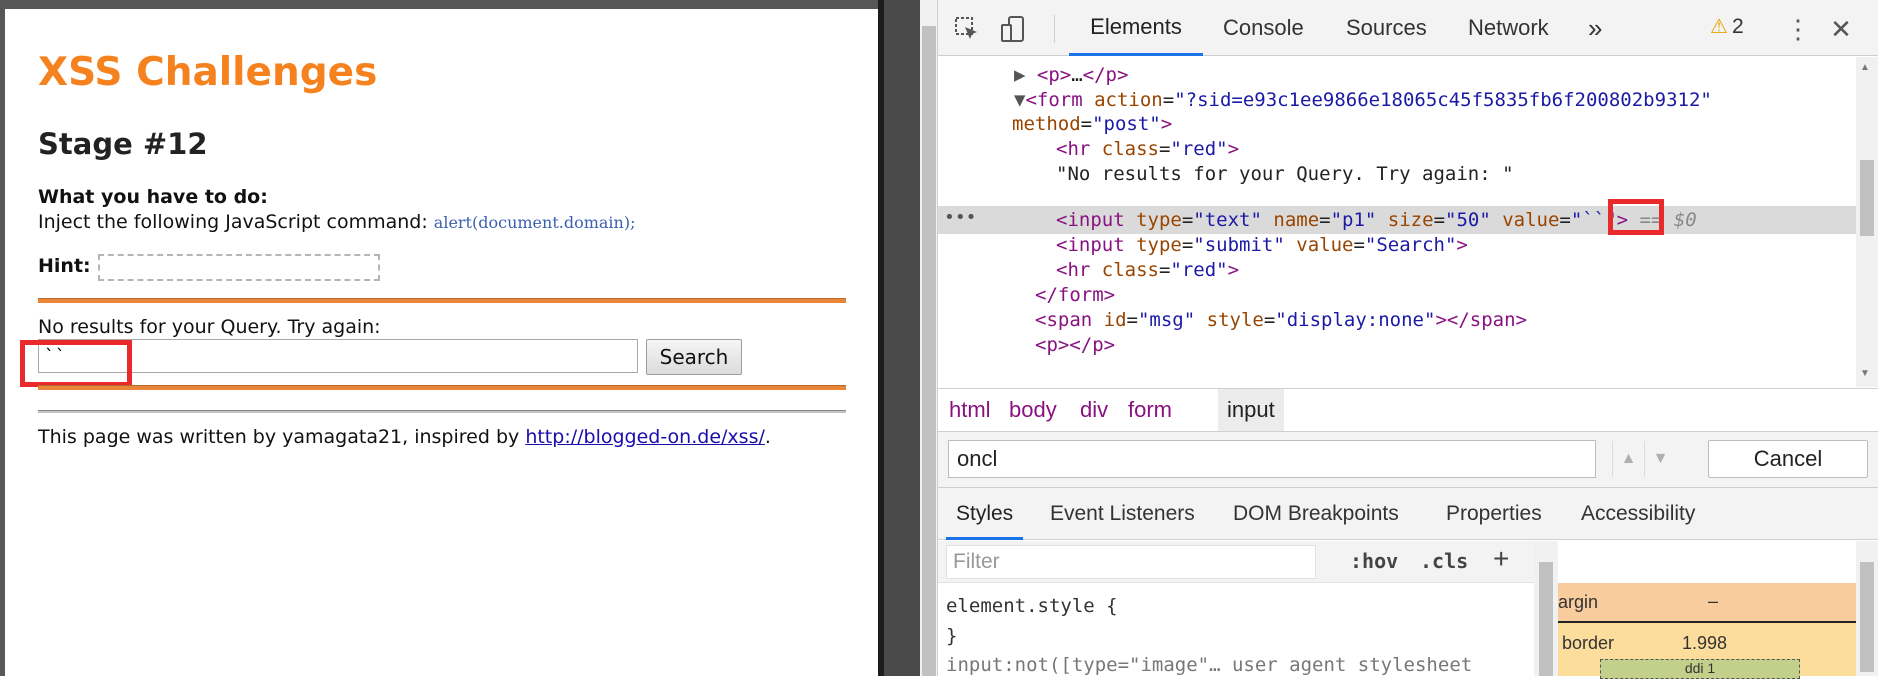 The width and height of the screenshot is (1878, 679). I want to click on tab-network: Network, so click(1508, 28).